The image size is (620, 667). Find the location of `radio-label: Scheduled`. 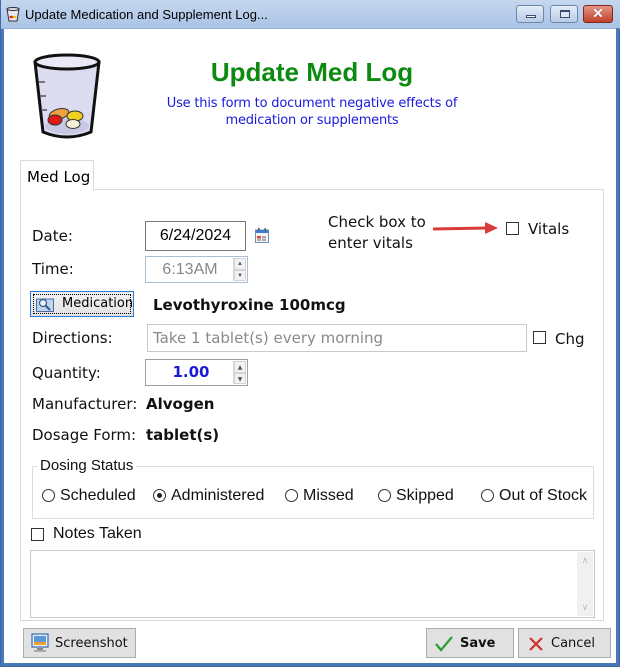

radio-label: Scheduled is located at coordinates (98, 495).